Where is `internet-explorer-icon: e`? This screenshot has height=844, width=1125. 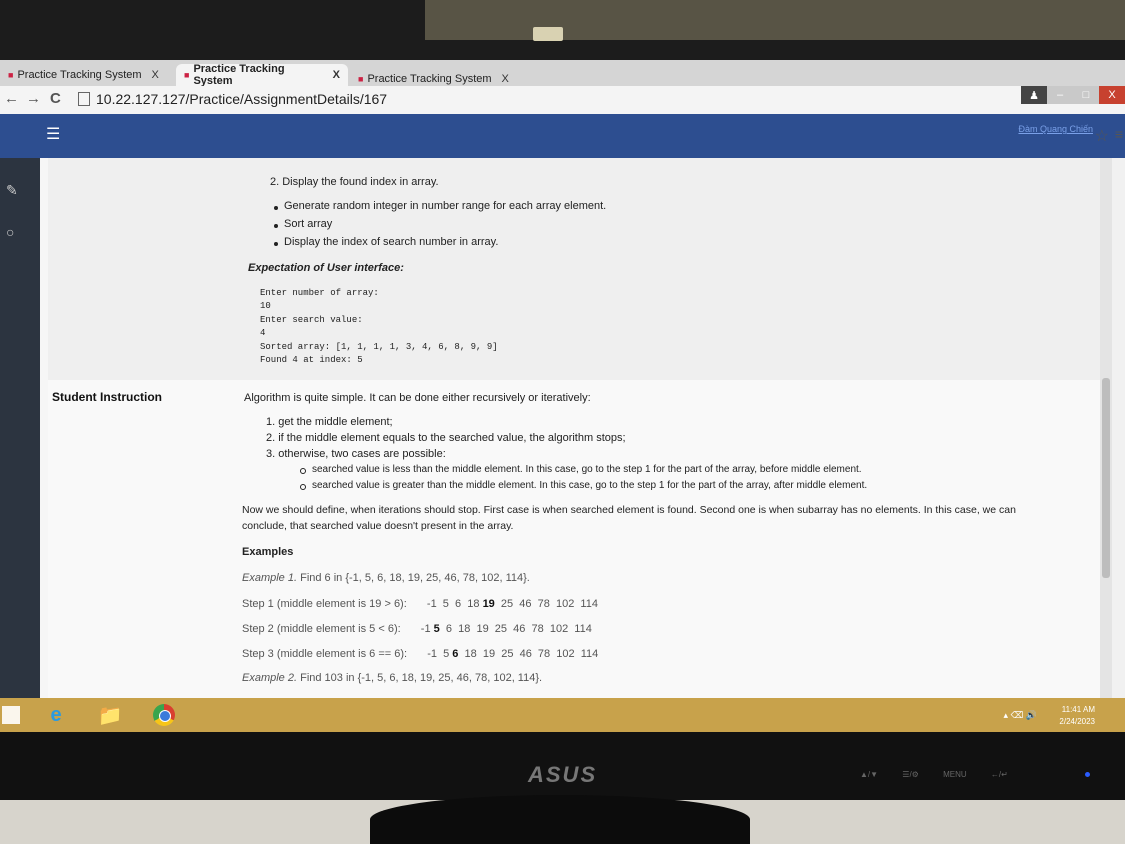
internet-explorer-icon: e is located at coordinates (56, 715).